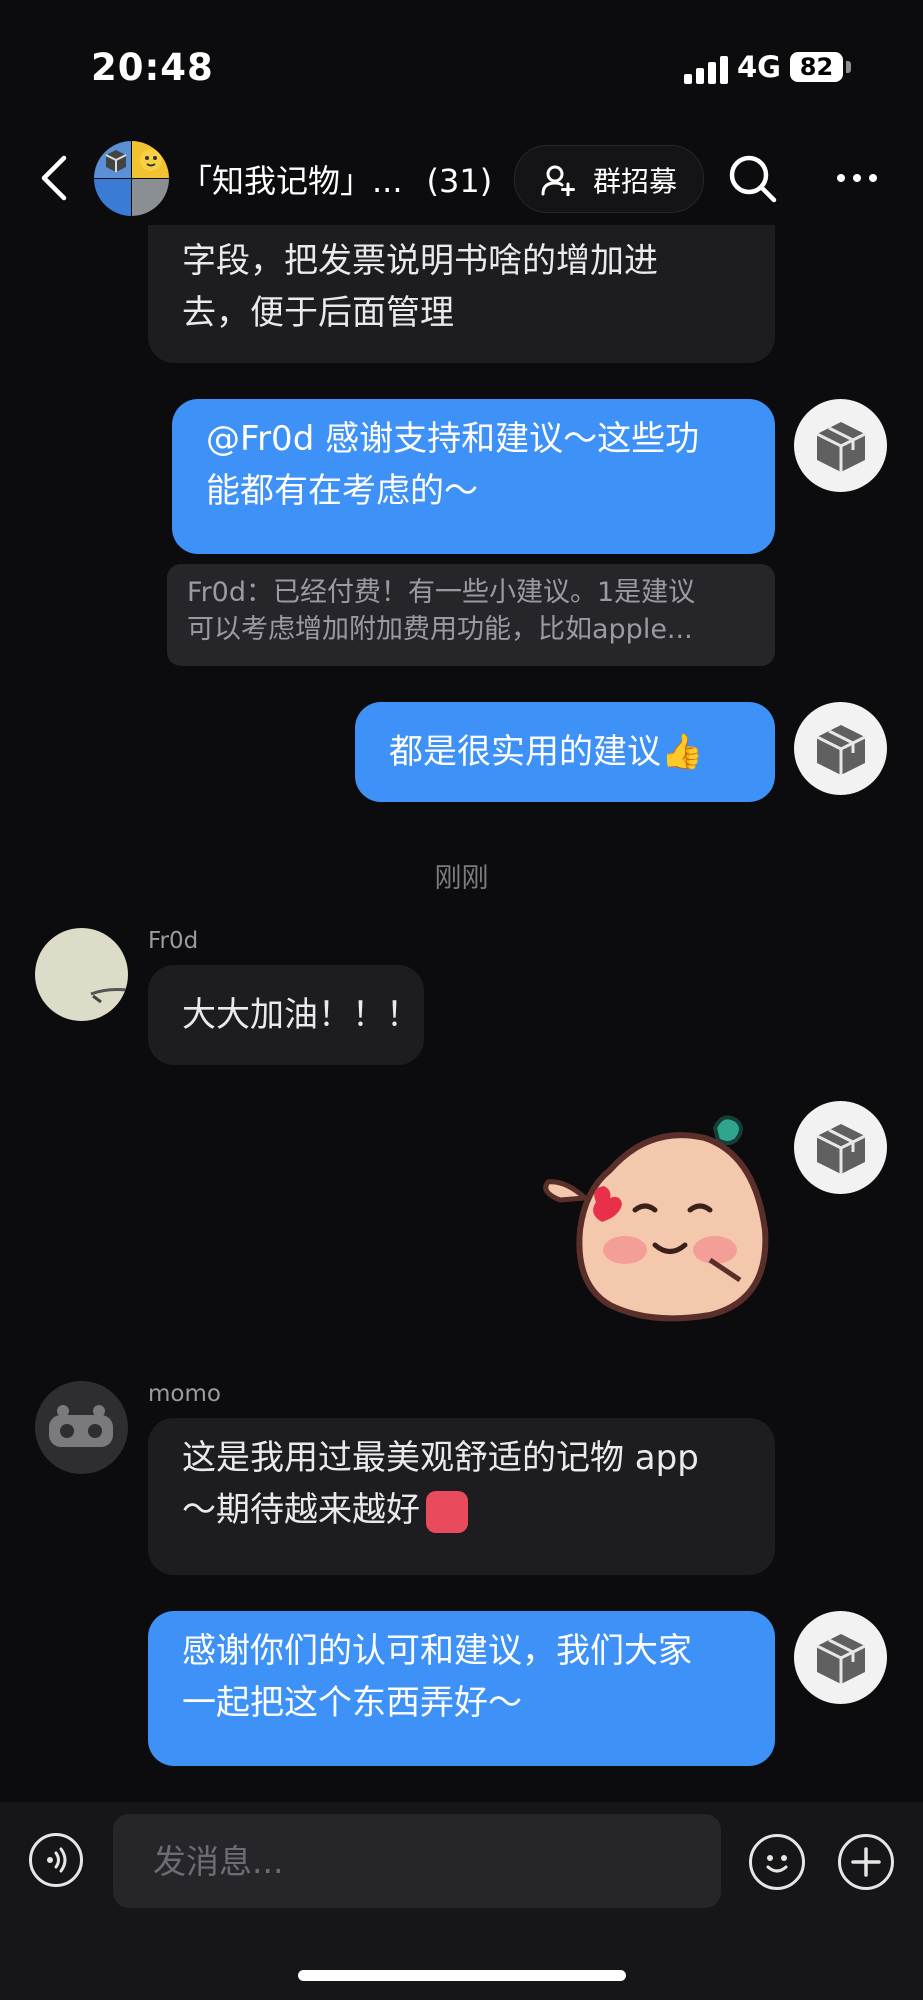 The image size is (923, 2000). Describe the element at coordinates (56, 1860) in the screenshot. I see `voice-icon` at that location.